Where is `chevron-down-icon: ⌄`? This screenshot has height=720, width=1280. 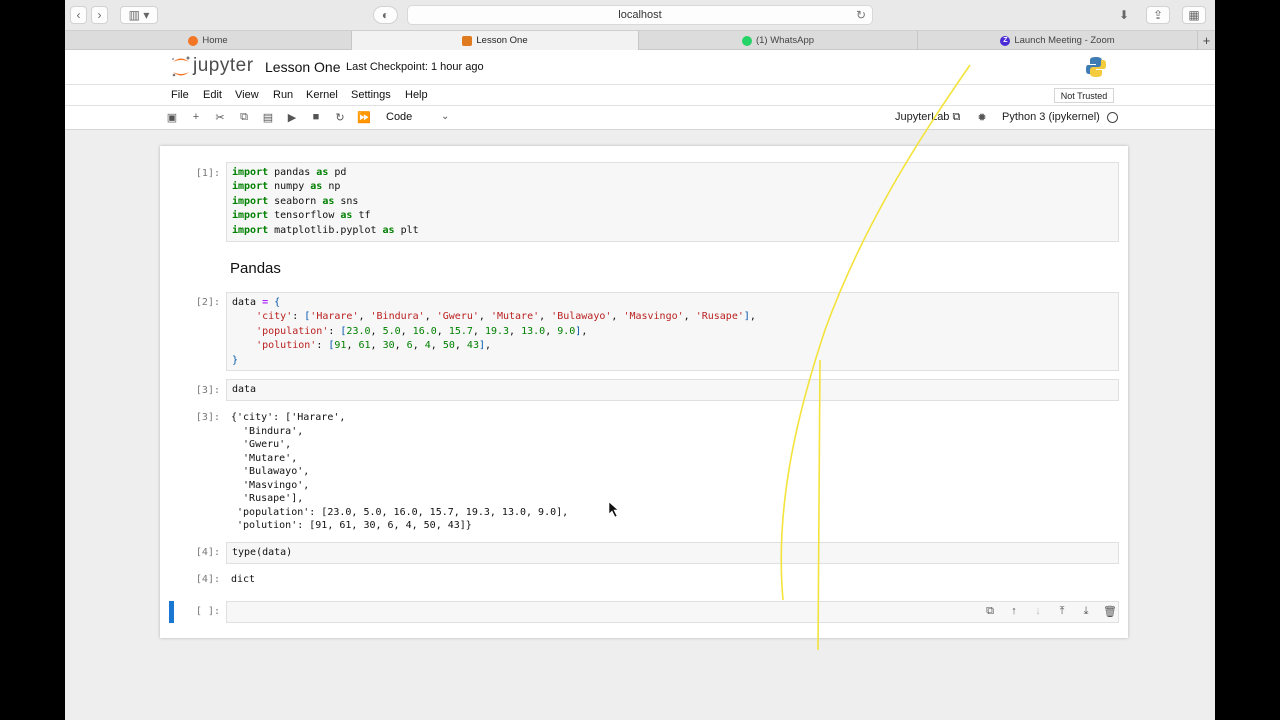 chevron-down-icon: ⌄ is located at coordinates (445, 116).